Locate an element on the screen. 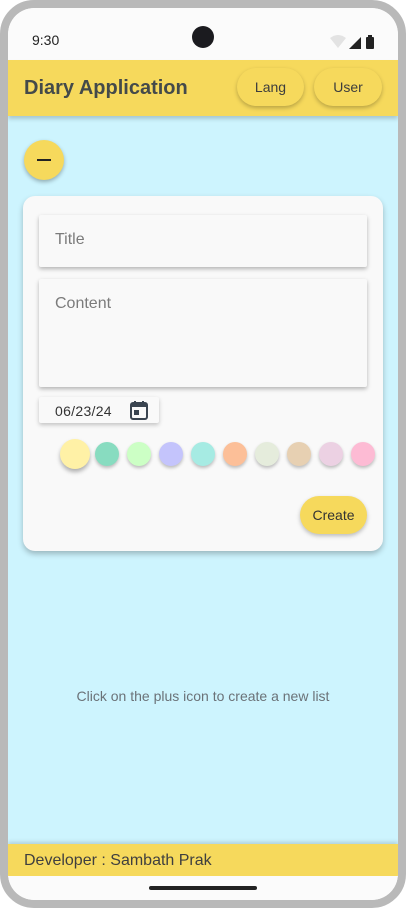  date-picker: 06/23/24 is located at coordinates (99, 410).